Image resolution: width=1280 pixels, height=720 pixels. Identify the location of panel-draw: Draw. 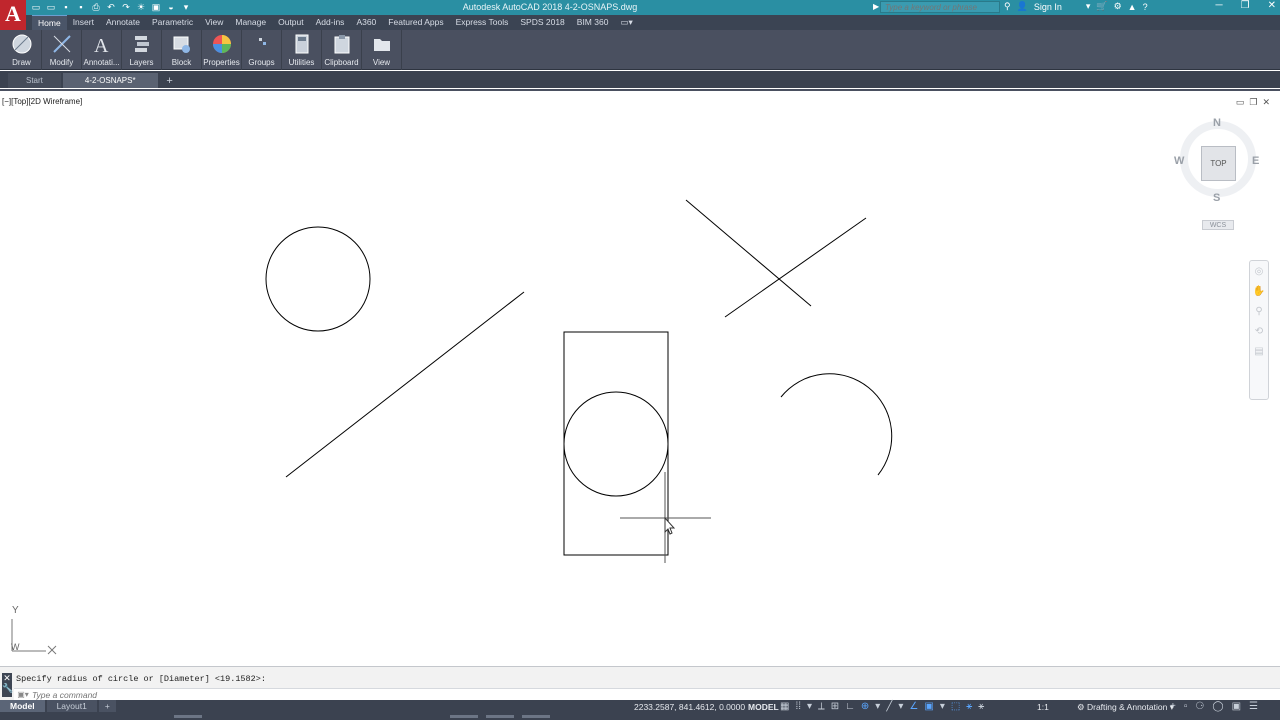
(22, 50).